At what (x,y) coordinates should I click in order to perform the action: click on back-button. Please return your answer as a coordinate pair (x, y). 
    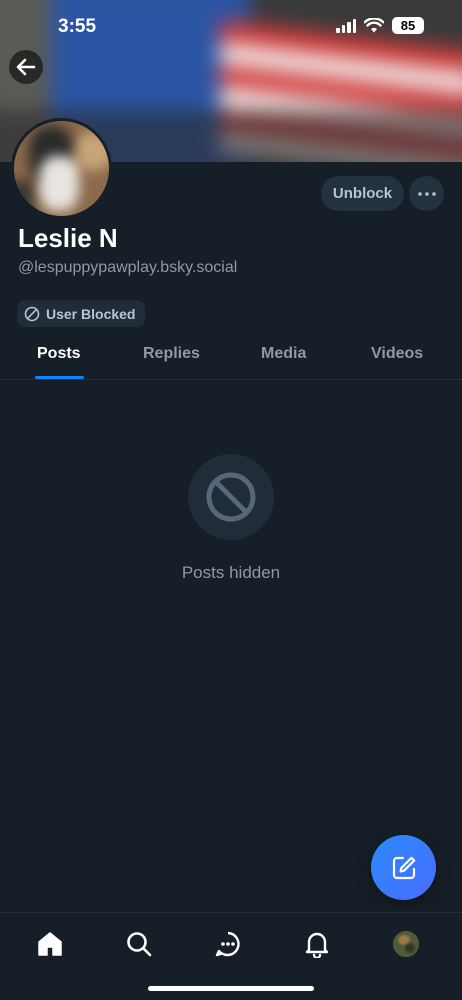
    Looking at the image, I should click on (26, 67).